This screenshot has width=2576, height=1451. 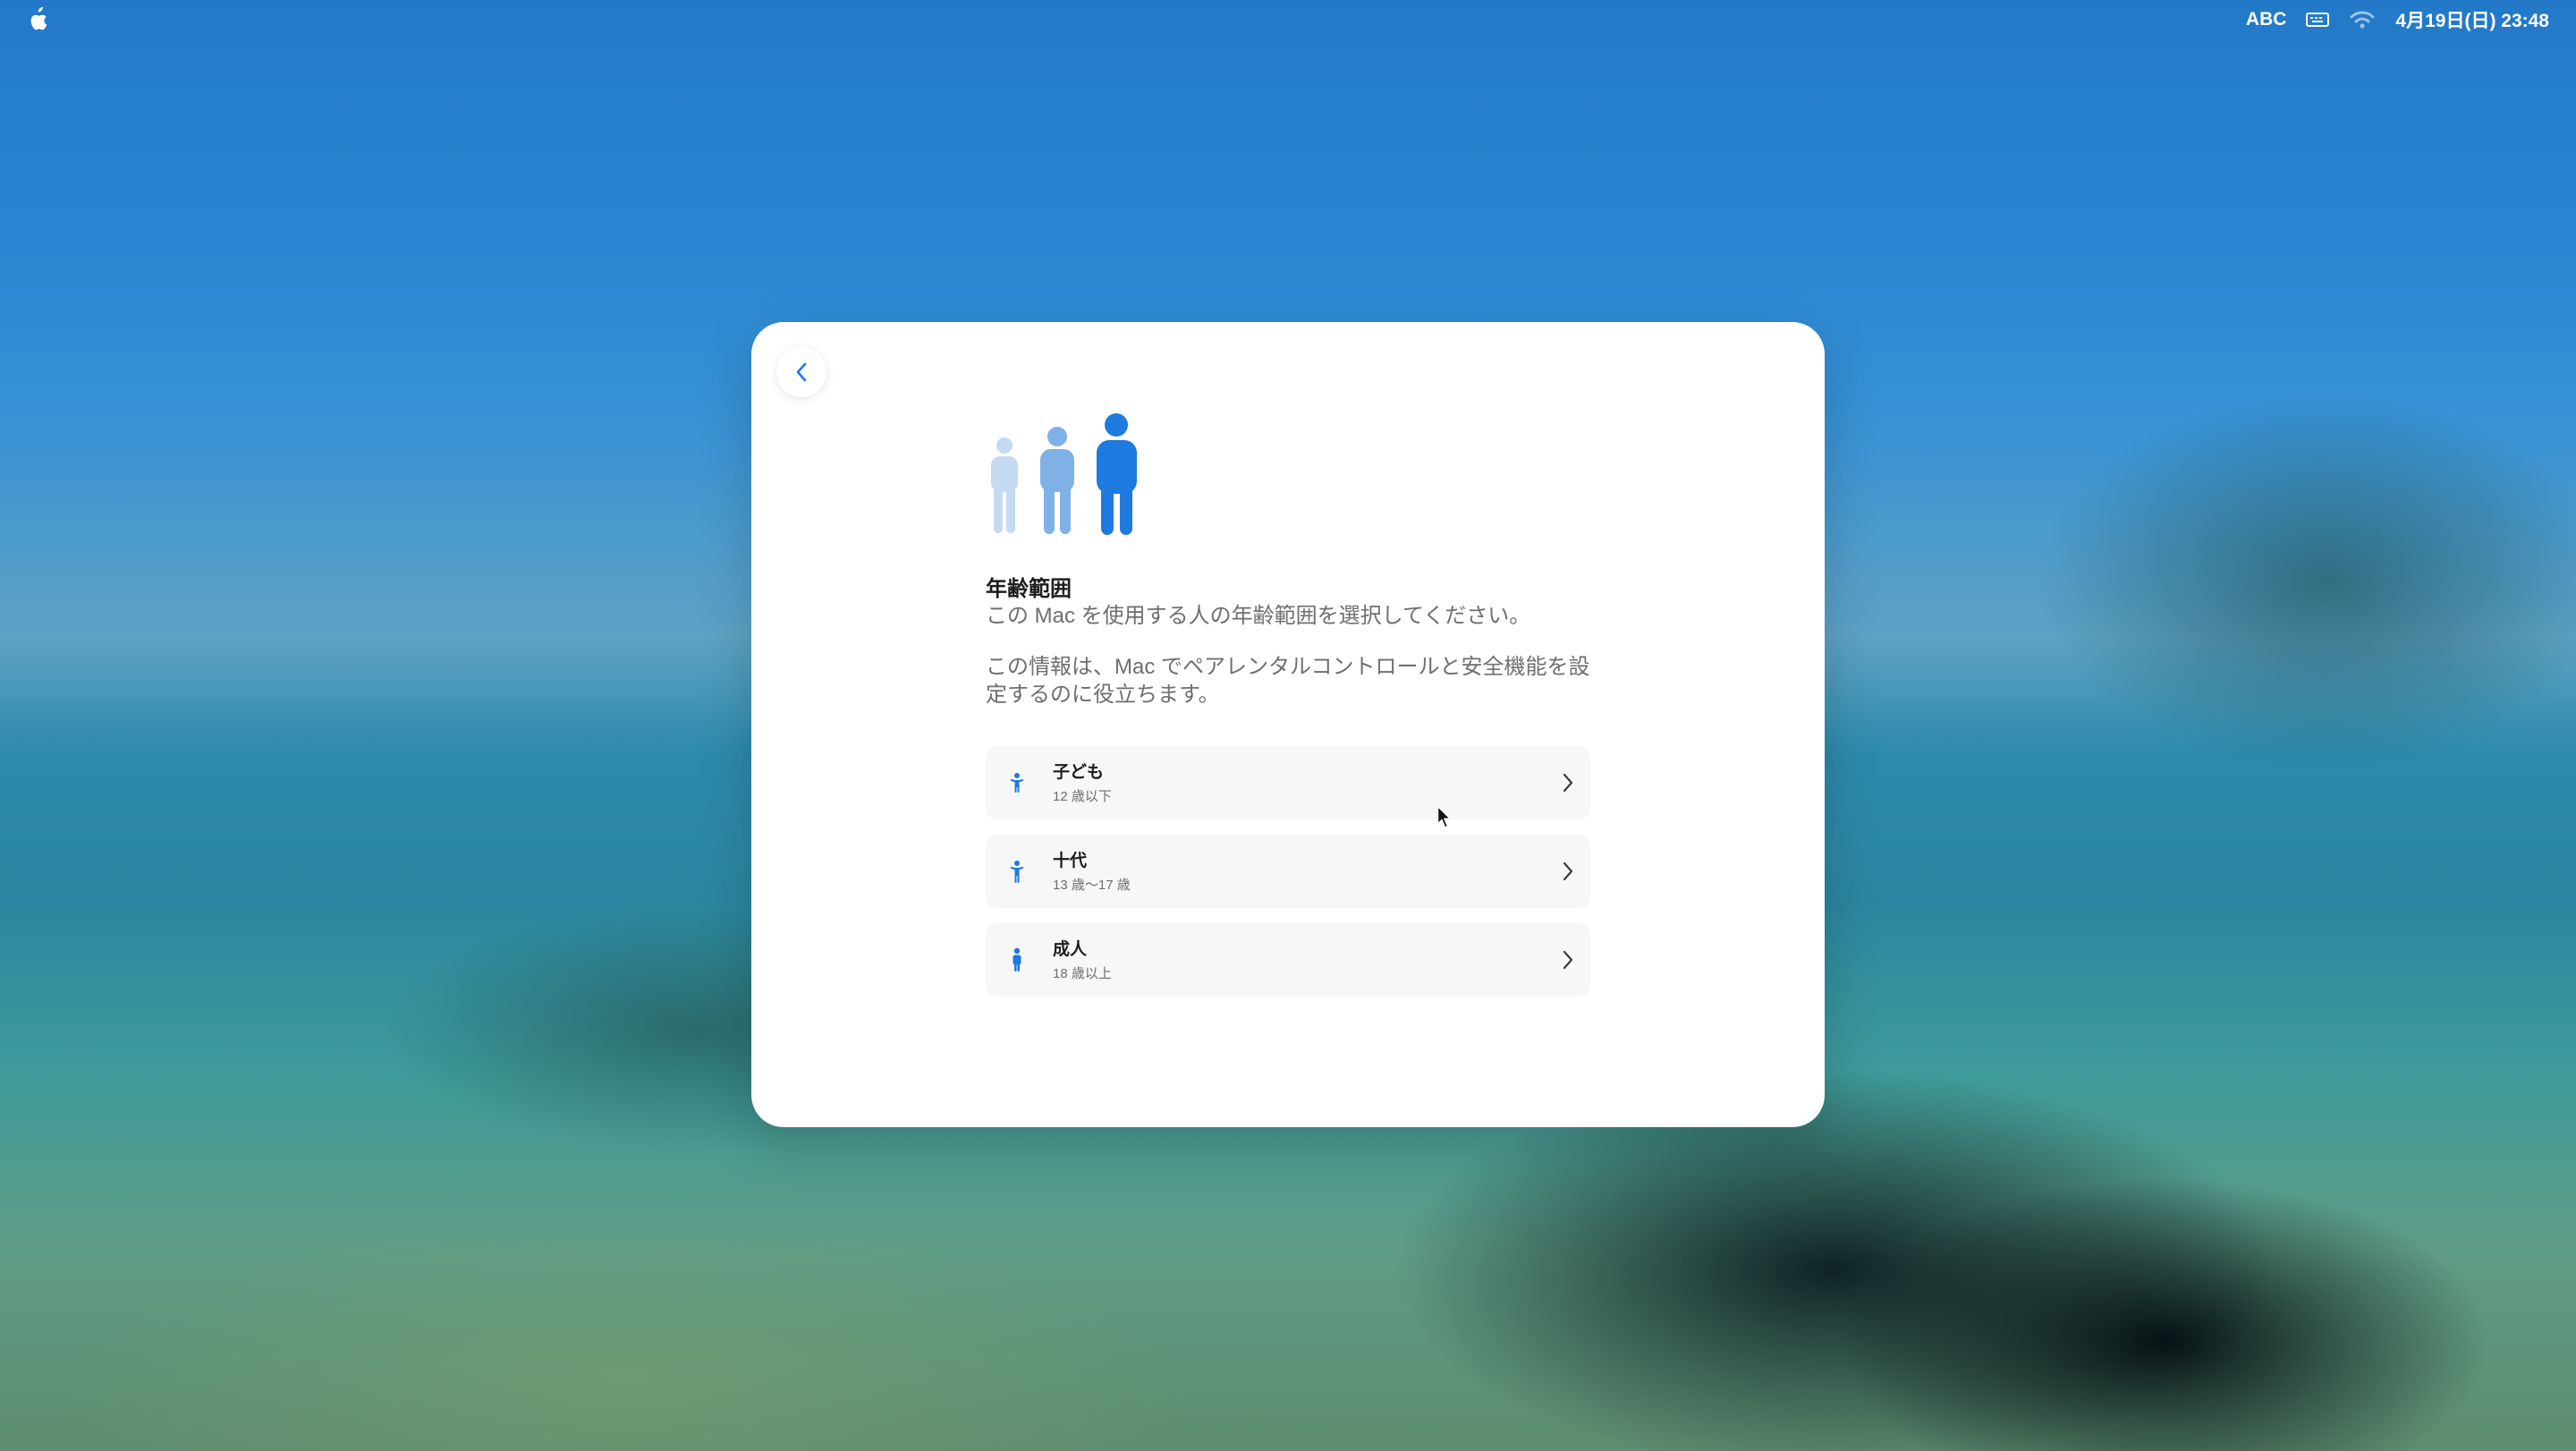 I want to click on option-teen-label: 十代, so click(x=1070, y=861).